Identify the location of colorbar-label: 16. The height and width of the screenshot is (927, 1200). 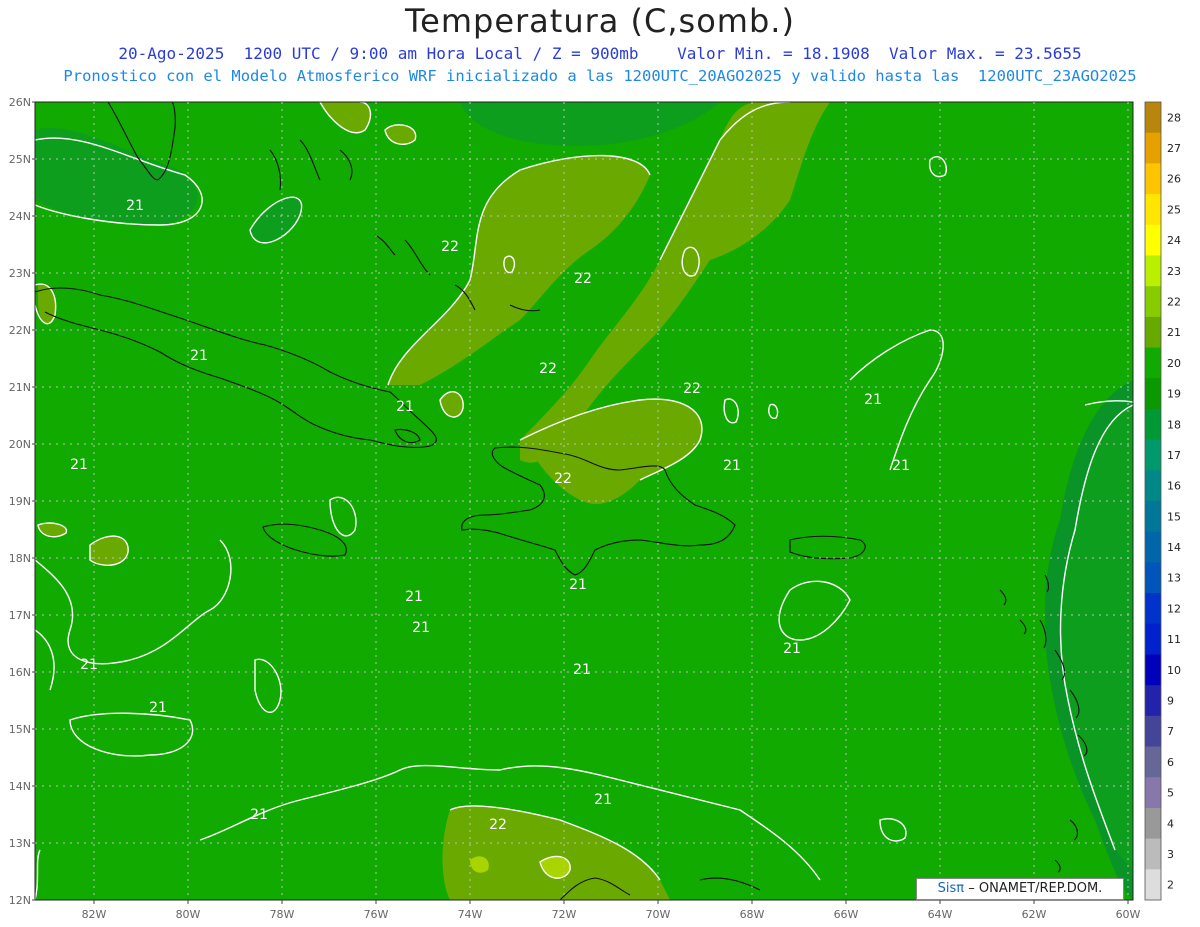
(1174, 486).